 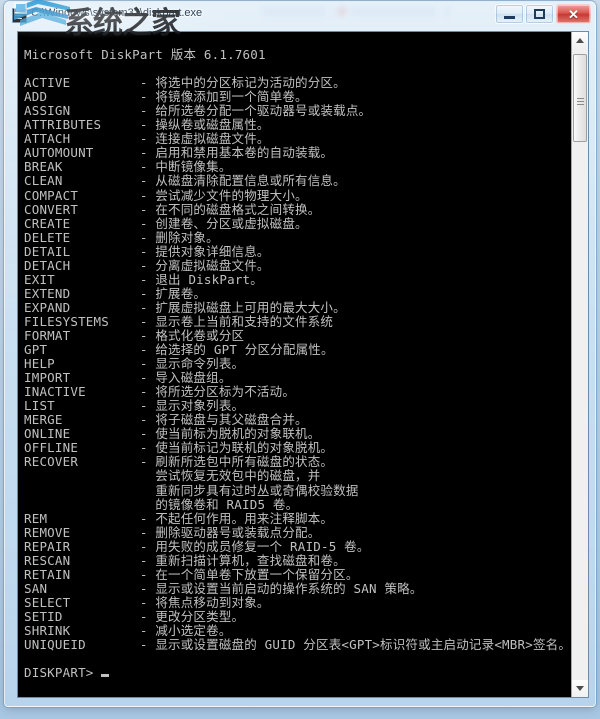 I want to click on command-line-shrink: SHRINK - 减小选定卷。, so click(x=128, y=630).